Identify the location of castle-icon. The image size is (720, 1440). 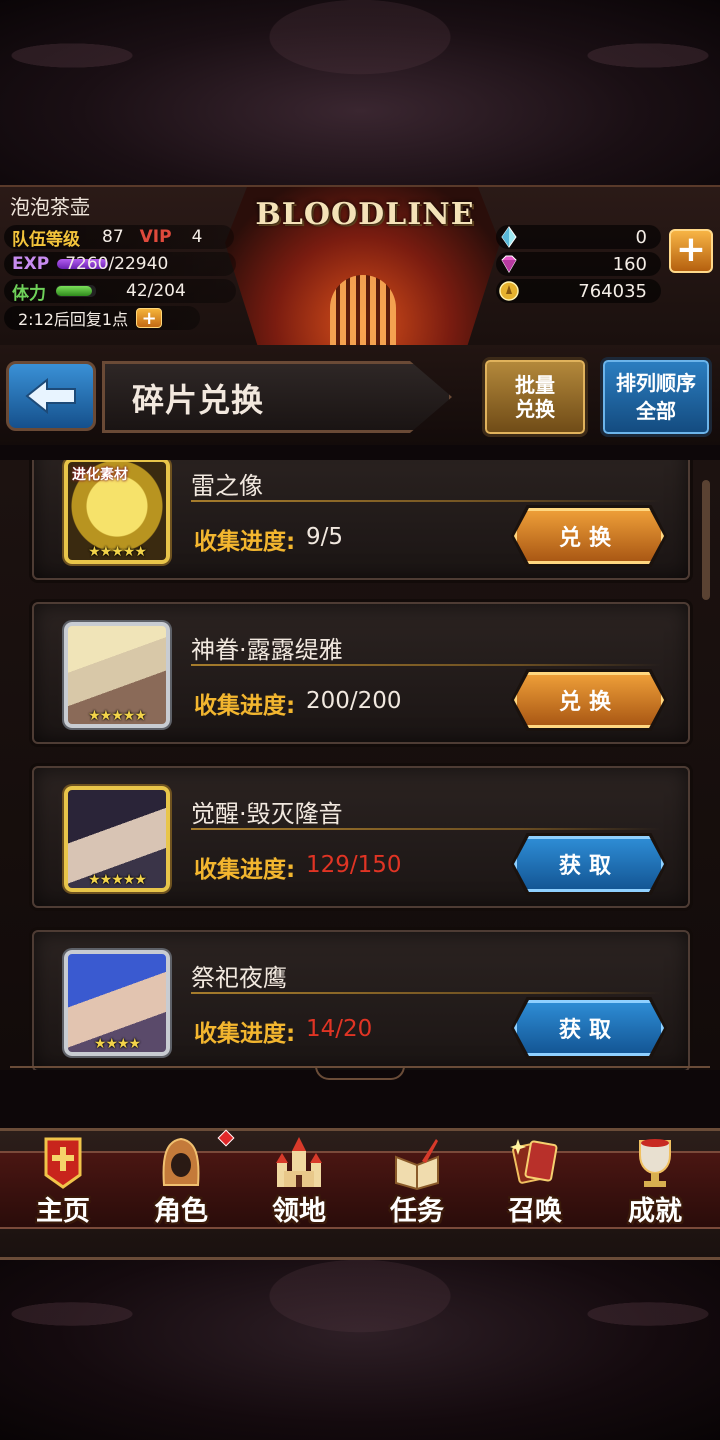
(299, 1162).